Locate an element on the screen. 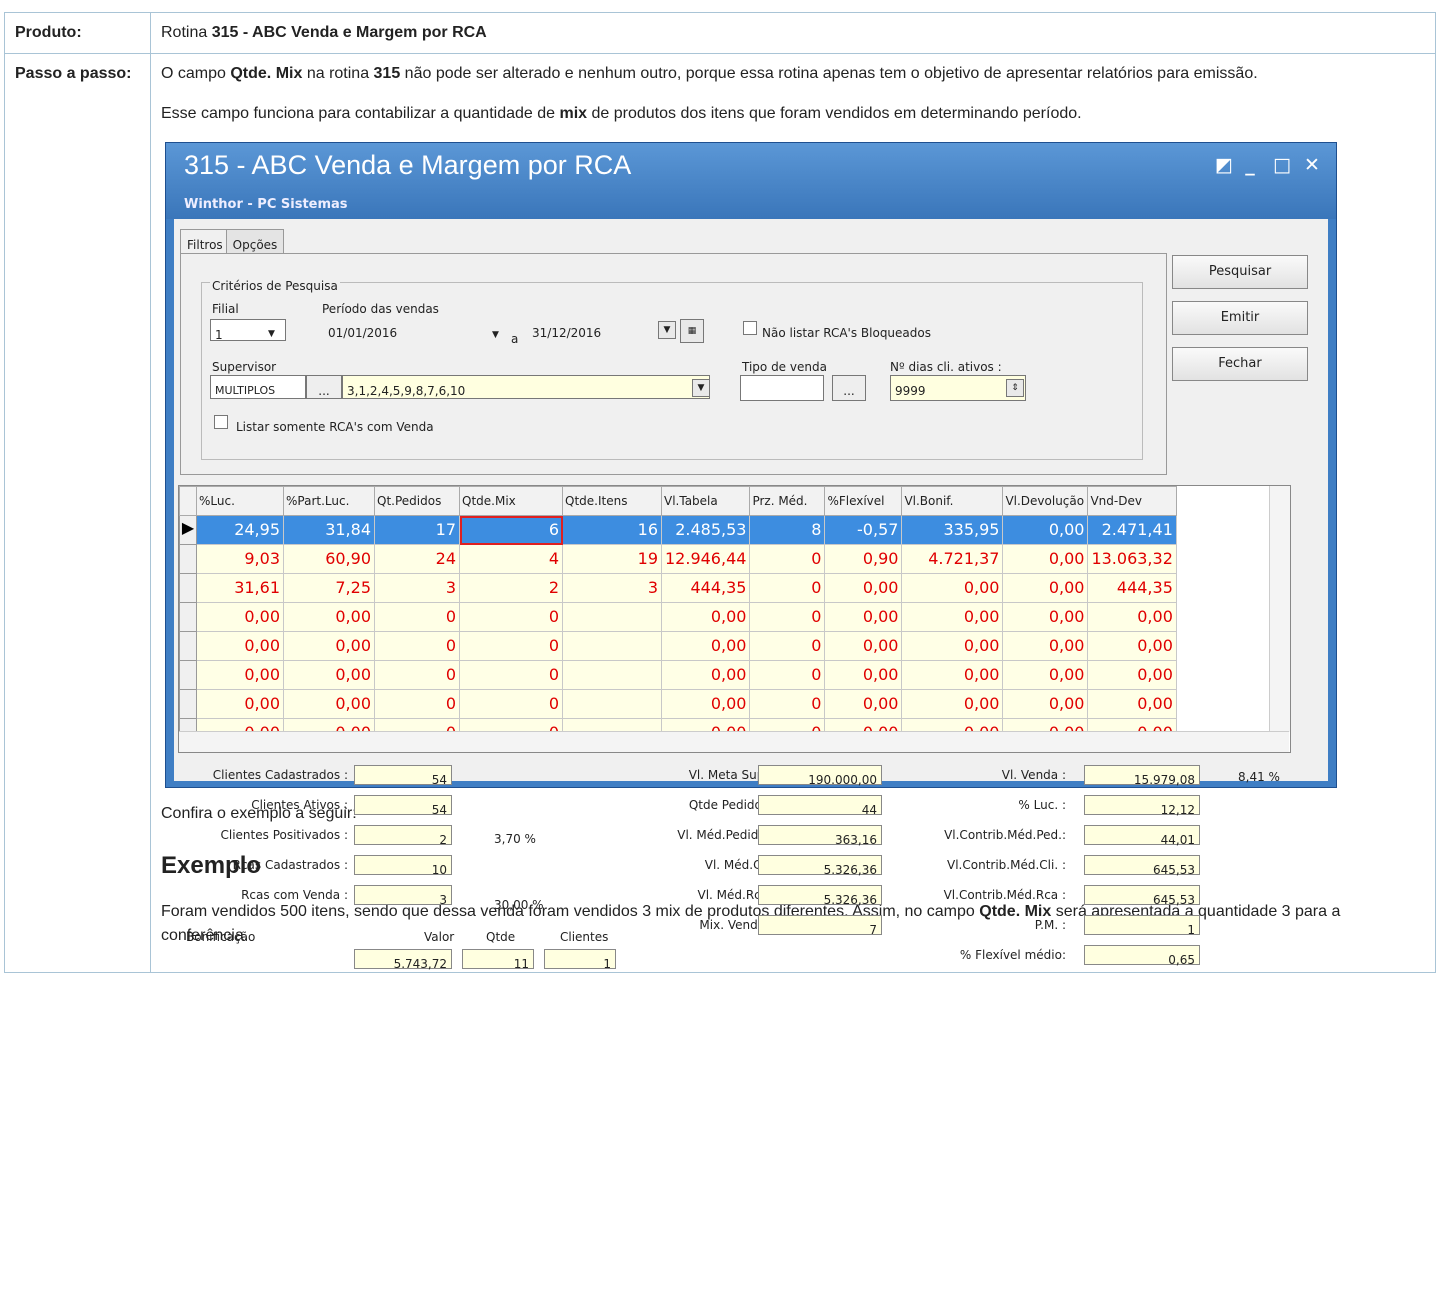 Image resolution: width=1437 pixels, height=1310 pixels. listar-checkbox is located at coordinates (221, 422).